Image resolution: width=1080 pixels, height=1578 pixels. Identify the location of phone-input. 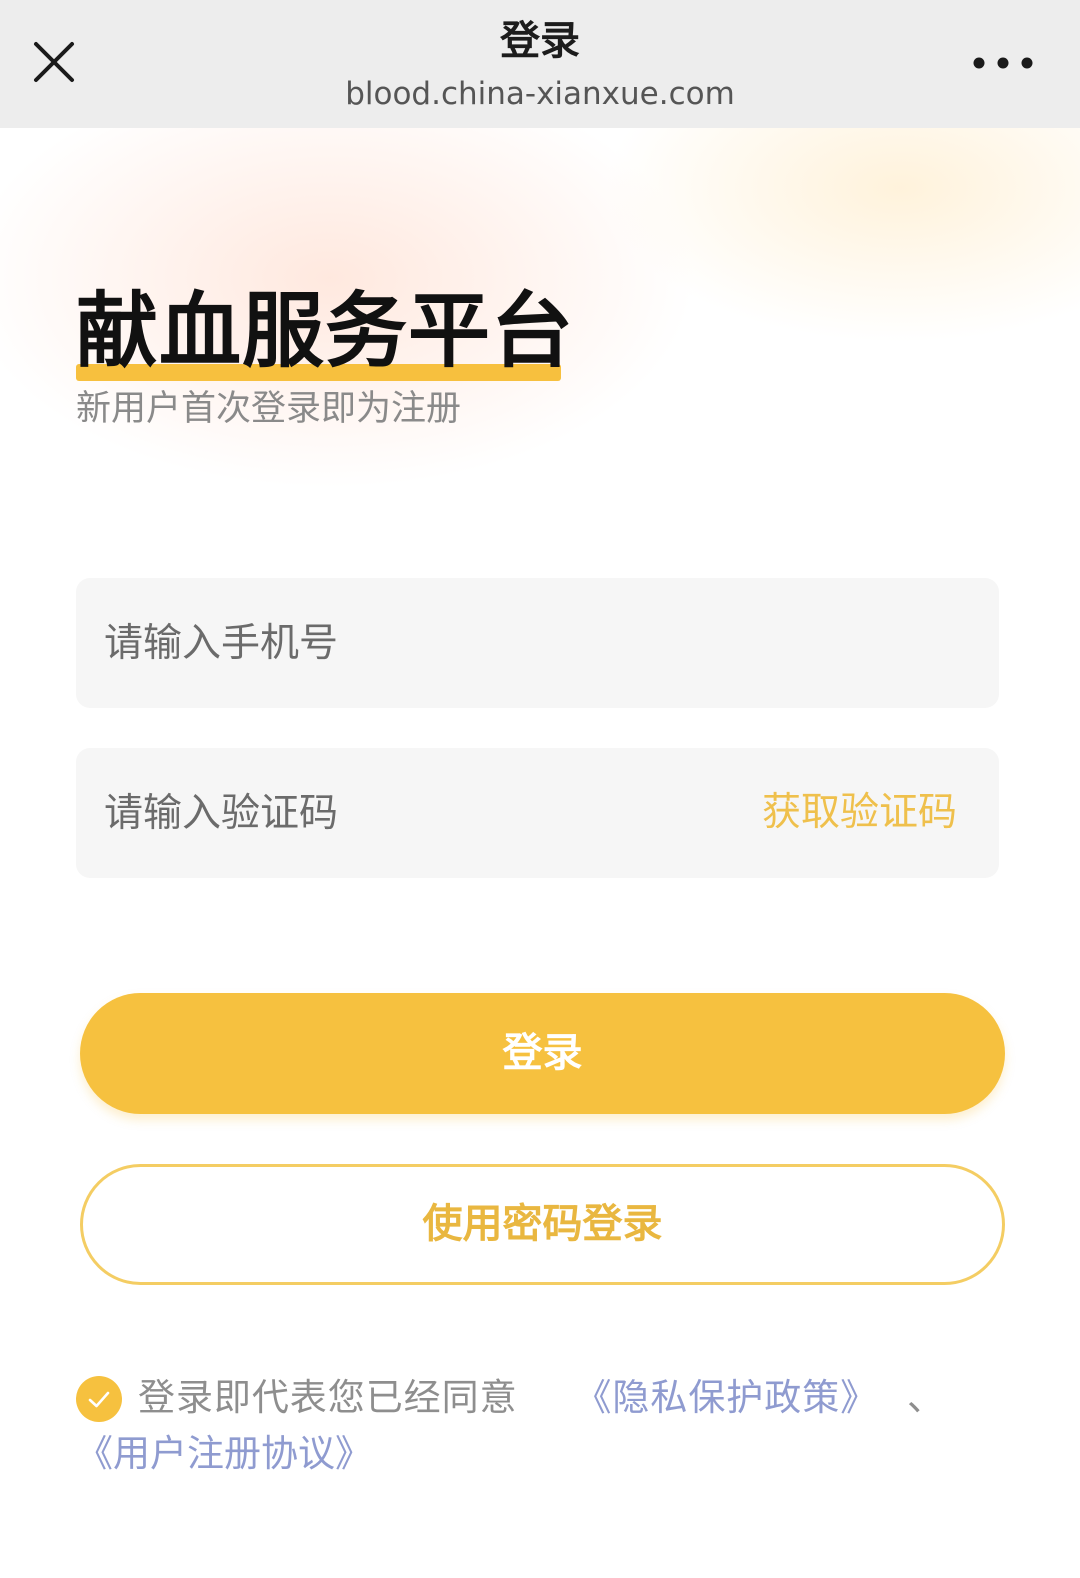
(537, 643).